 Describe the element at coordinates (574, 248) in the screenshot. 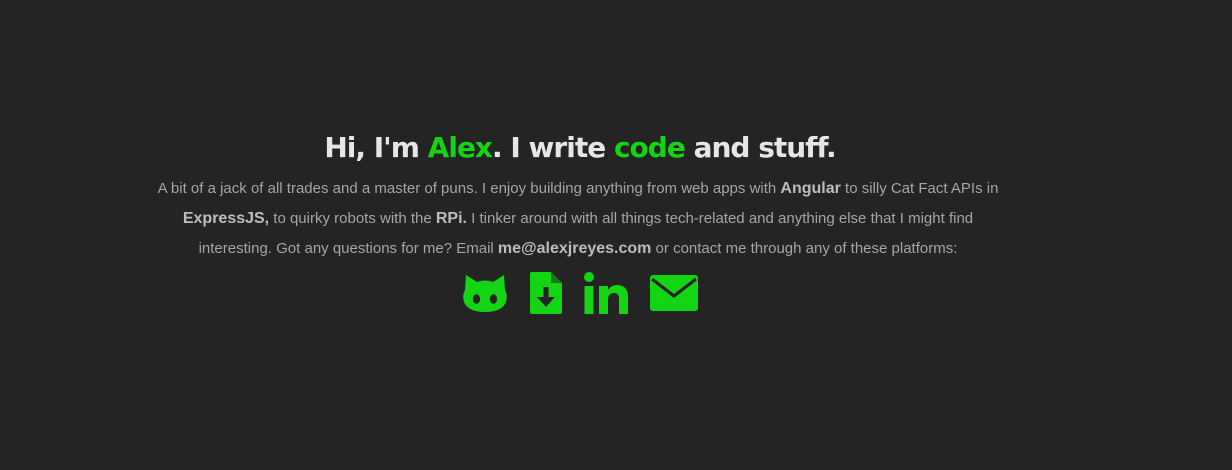

I see `email-address: me@alexjreyes.com` at that location.